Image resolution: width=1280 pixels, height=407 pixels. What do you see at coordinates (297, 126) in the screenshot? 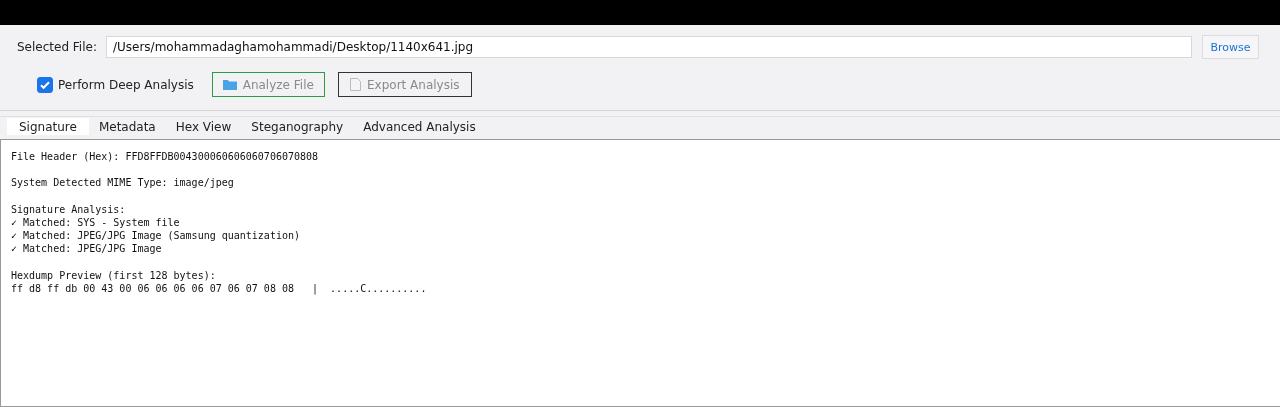
I see `tab: Steganography` at bounding box center [297, 126].